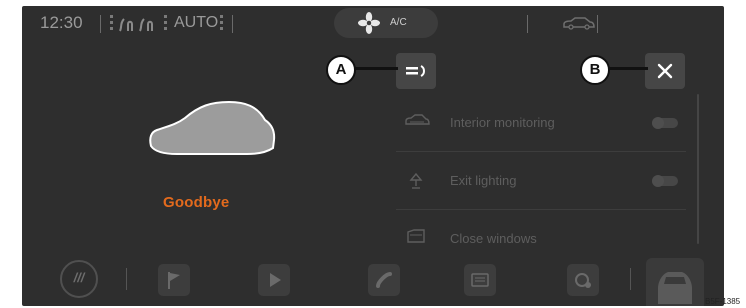 This screenshot has width=746, height=308. Describe the element at coordinates (483, 180) in the screenshot. I see `setting-label: Exit lighting` at that location.